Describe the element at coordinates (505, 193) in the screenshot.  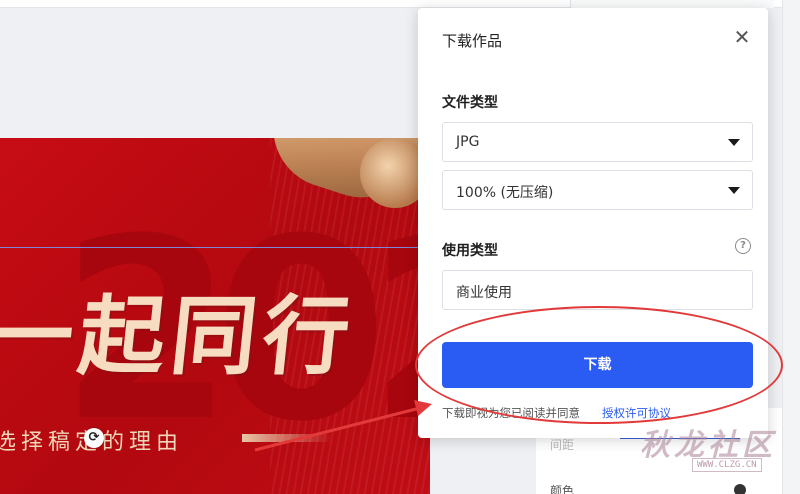
I see `quality-select-value: 100% (无压缩)` at that location.